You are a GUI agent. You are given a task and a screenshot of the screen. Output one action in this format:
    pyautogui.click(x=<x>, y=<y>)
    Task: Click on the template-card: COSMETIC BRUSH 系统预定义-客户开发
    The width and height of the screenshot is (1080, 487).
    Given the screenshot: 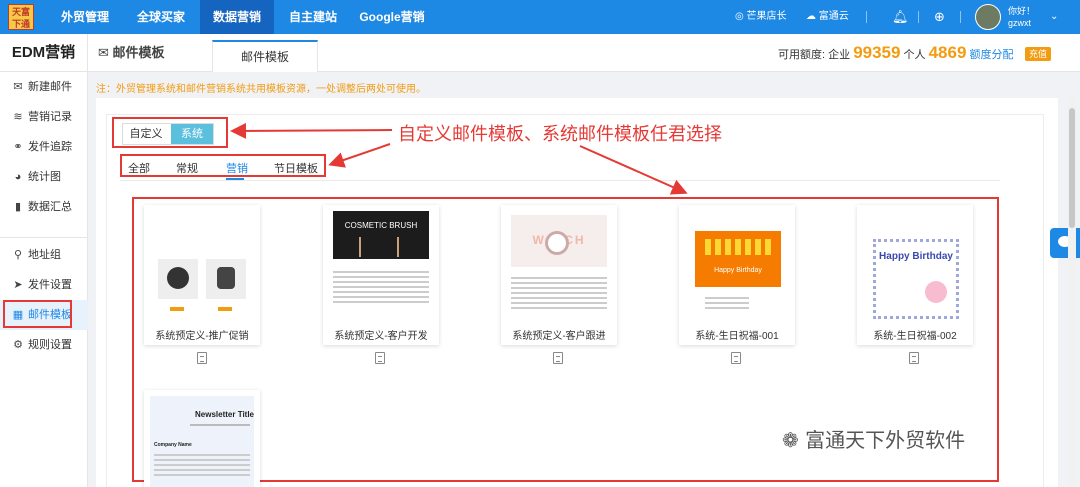 What is the action you would take?
    pyautogui.click(x=381, y=275)
    